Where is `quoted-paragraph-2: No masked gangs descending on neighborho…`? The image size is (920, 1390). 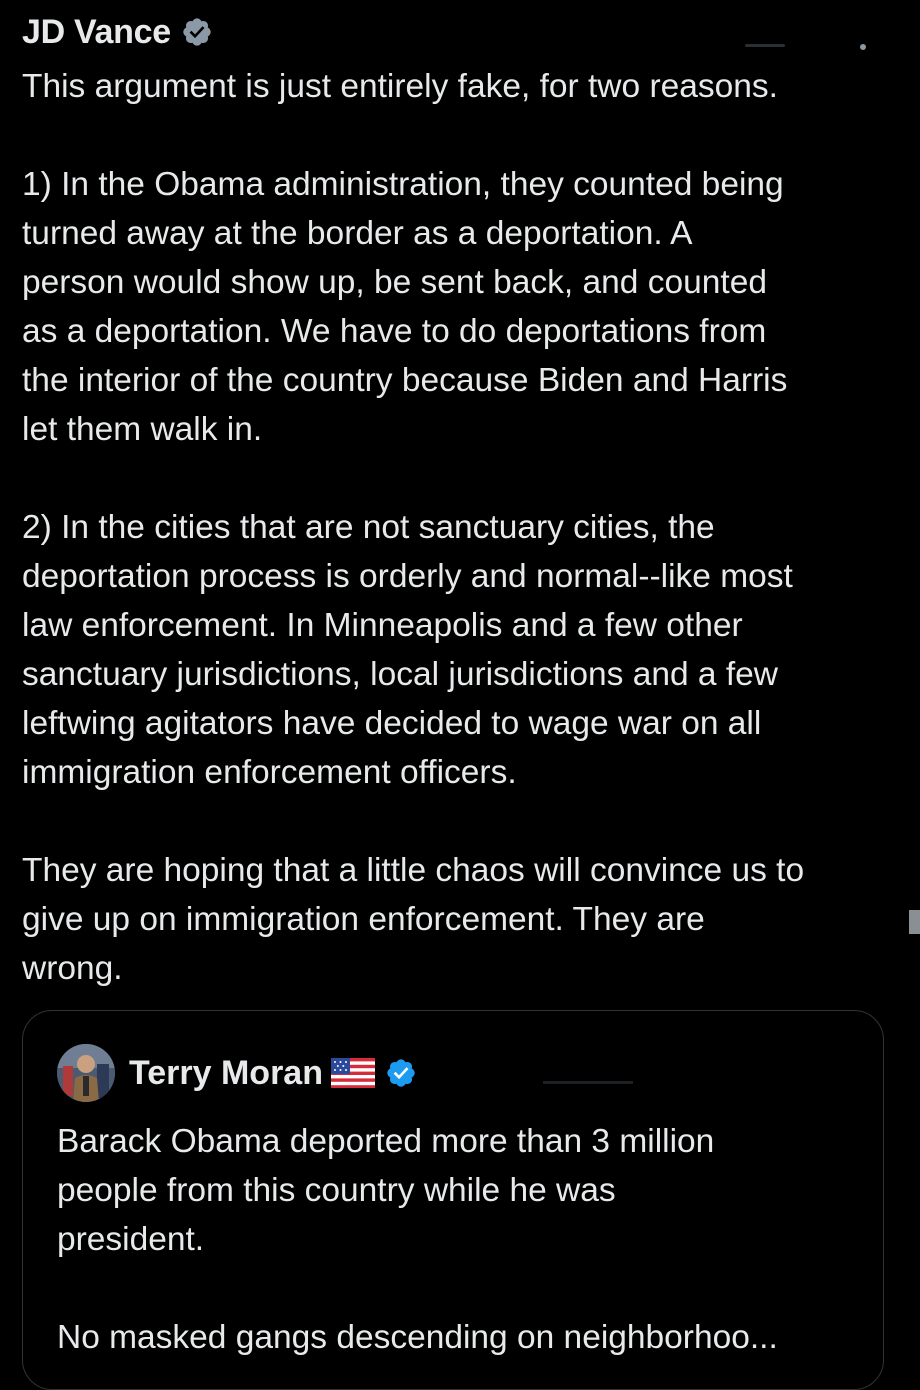 quoted-paragraph-2: No masked gangs descending on neighborho… is located at coordinates (417, 1337).